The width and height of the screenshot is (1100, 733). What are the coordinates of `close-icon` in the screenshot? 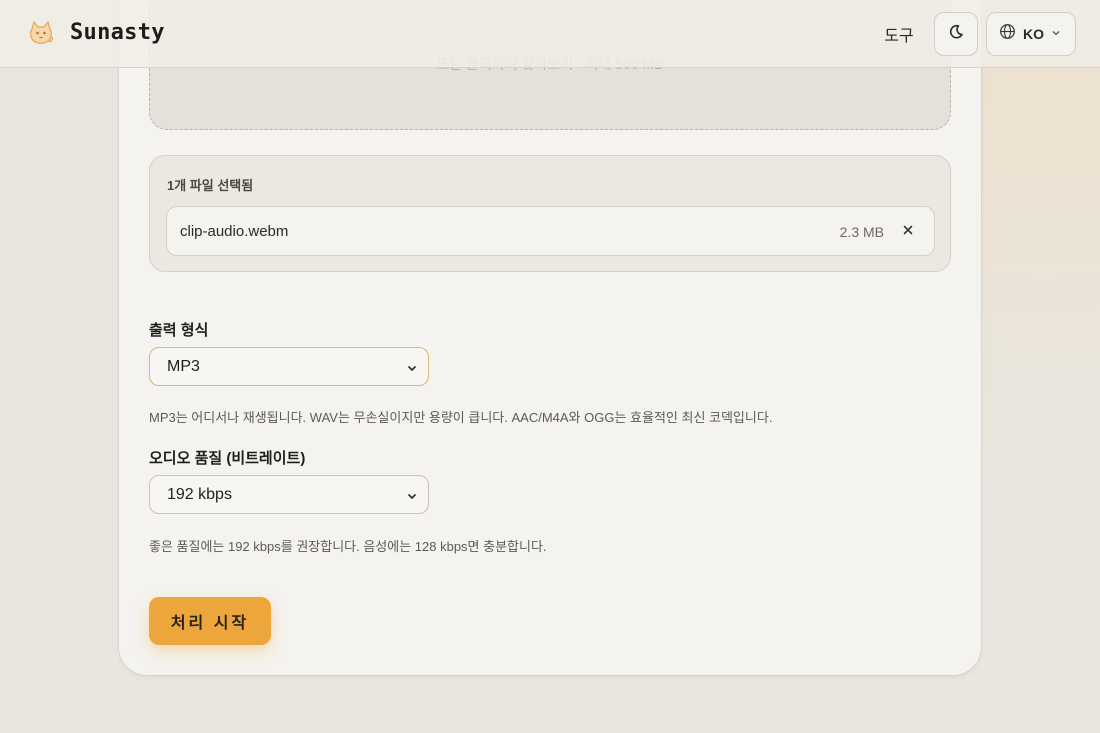 It's located at (908, 231).